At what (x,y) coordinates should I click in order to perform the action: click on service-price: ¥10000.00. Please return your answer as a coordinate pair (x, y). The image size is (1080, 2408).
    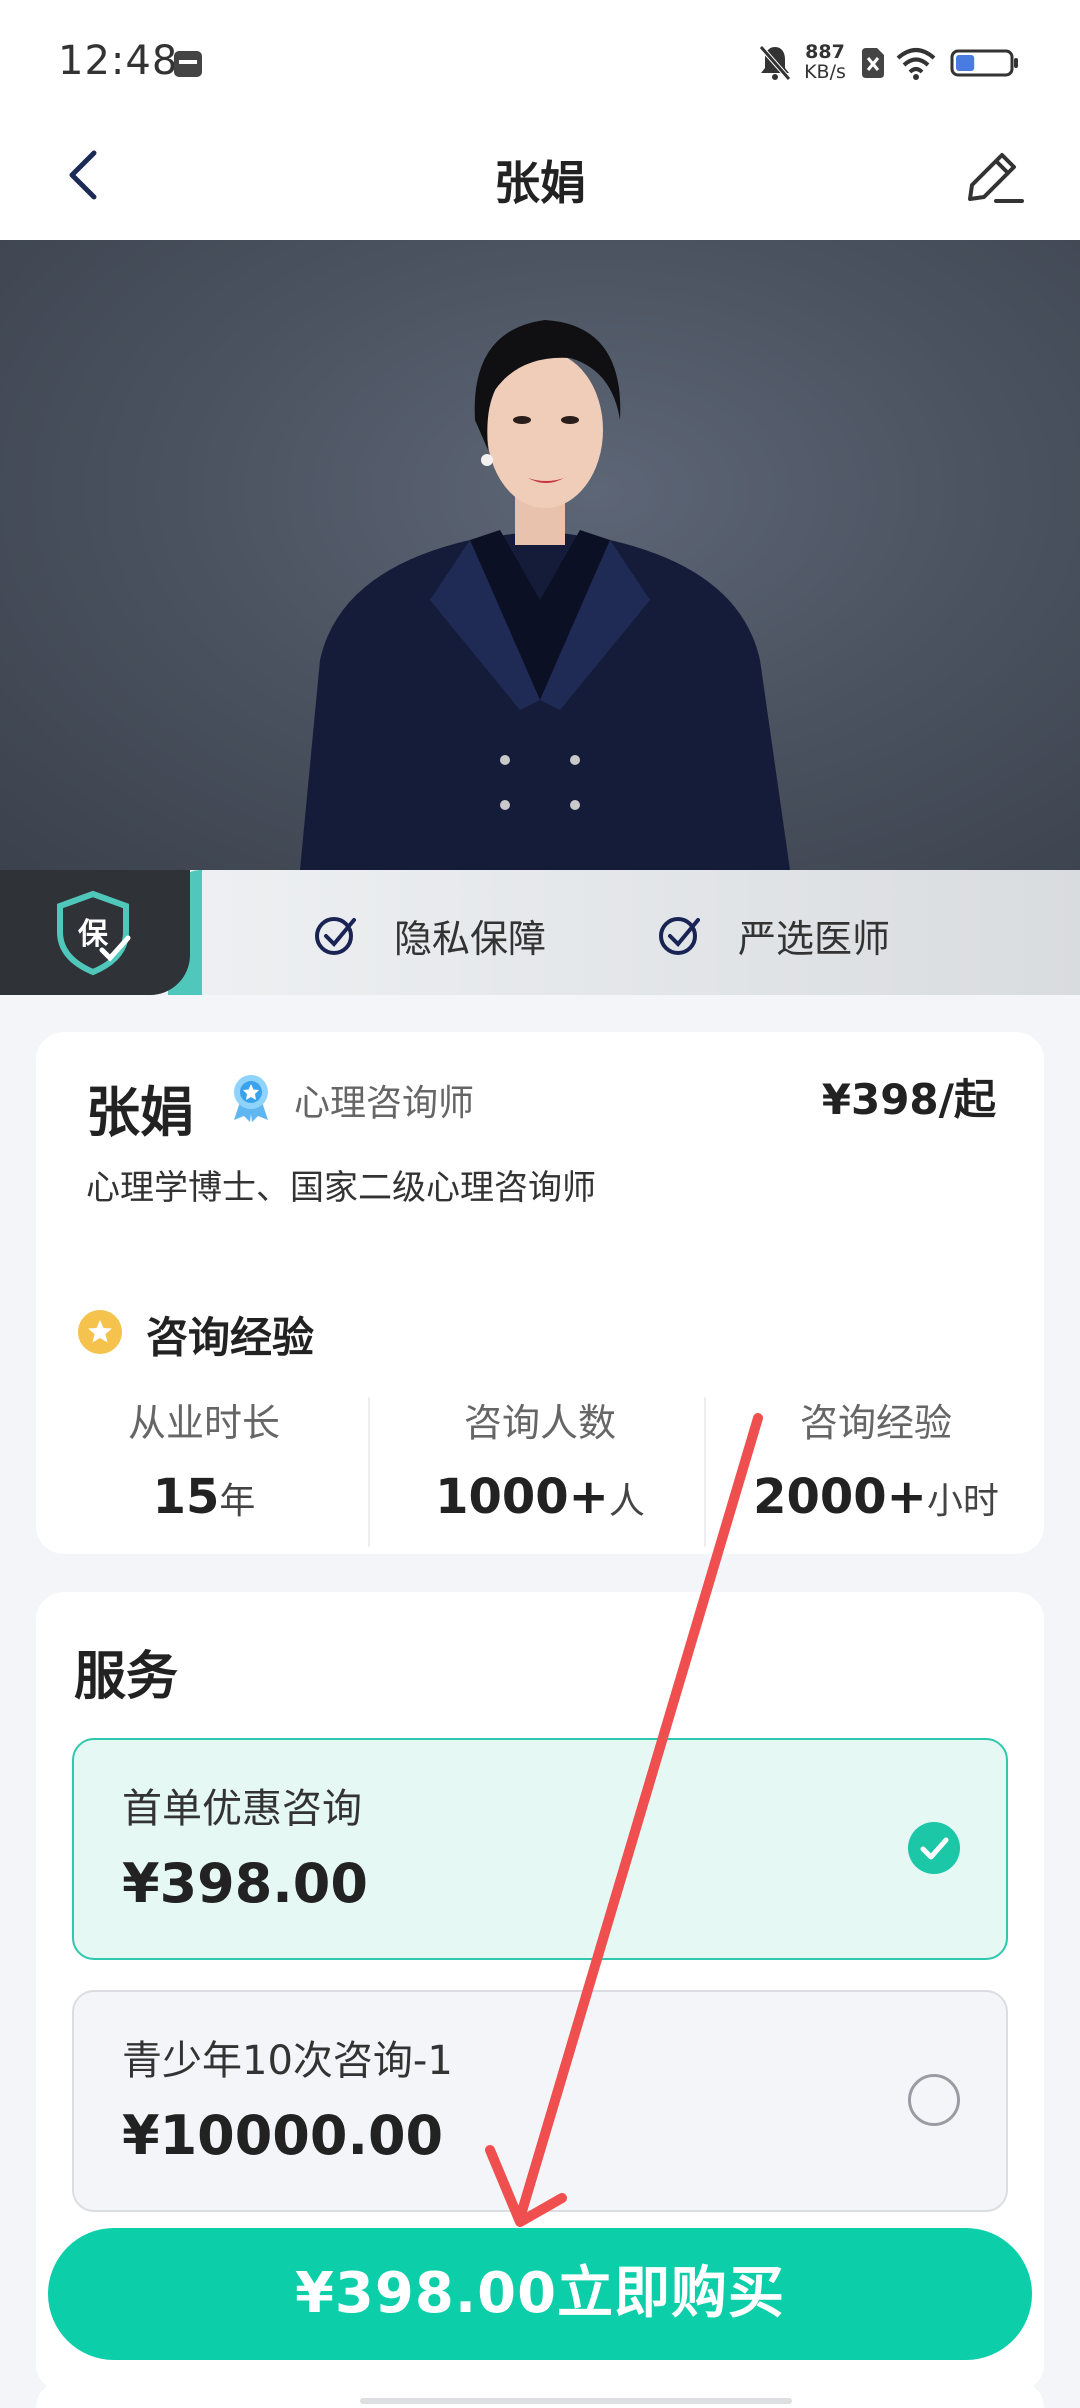
    Looking at the image, I should click on (283, 2135).